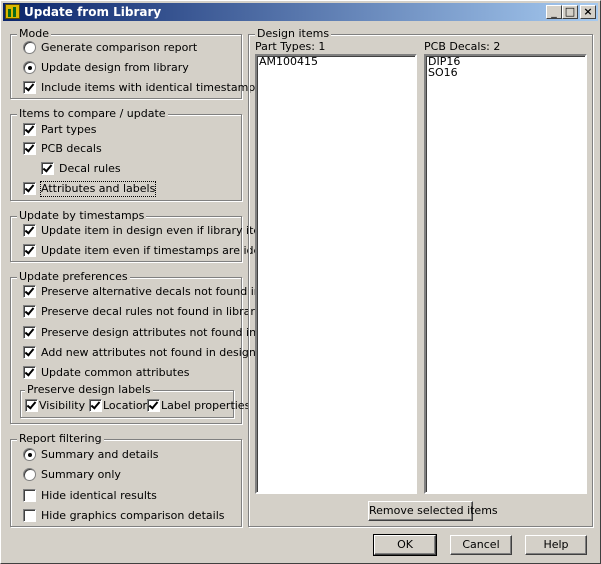  I want to click on option-label: Label properties, so click(206, 405).